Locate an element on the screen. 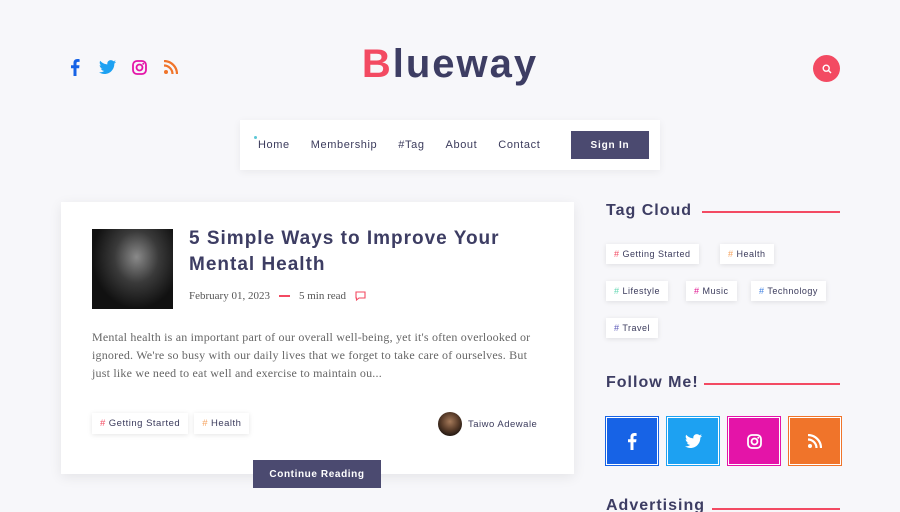  post-tag-getting-started: # Getting Started is located at coordinates (140, 423).